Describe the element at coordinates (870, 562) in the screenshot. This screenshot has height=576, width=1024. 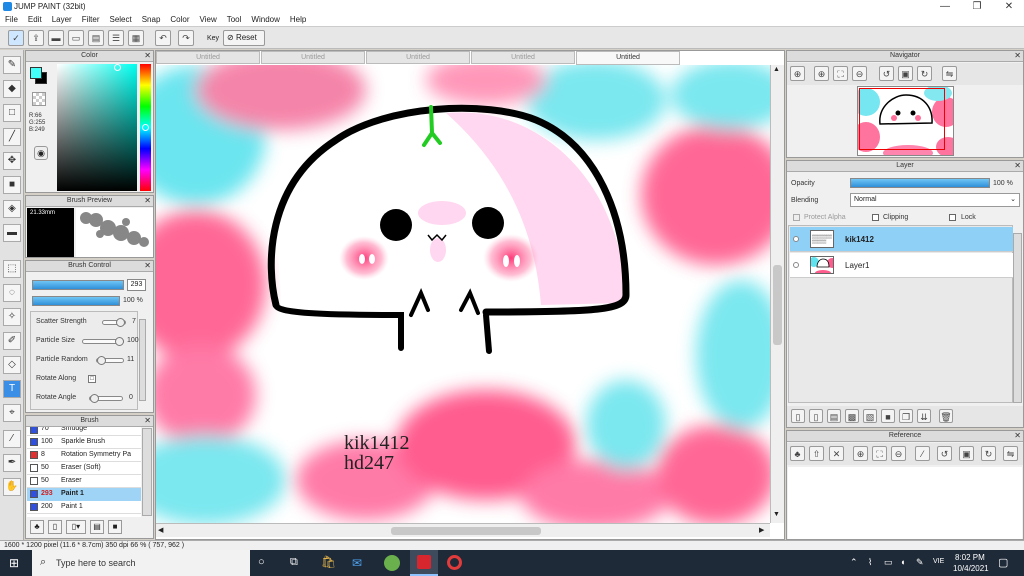
I see `network-icon: ⌇` at that location.